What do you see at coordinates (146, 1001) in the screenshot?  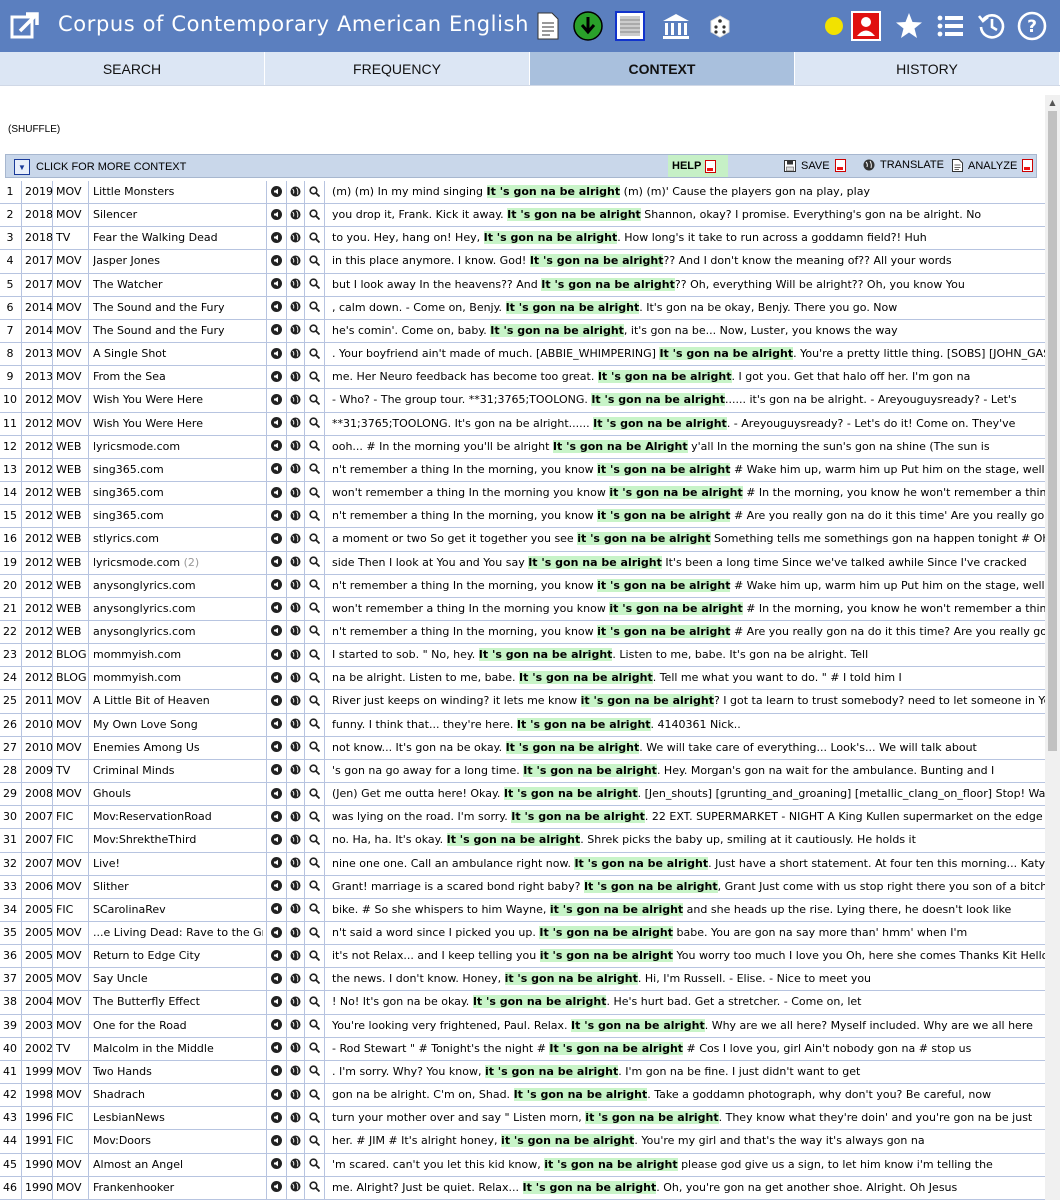 I see `source-title: The Butterfly Effect` at bounding box center [146, 1001].